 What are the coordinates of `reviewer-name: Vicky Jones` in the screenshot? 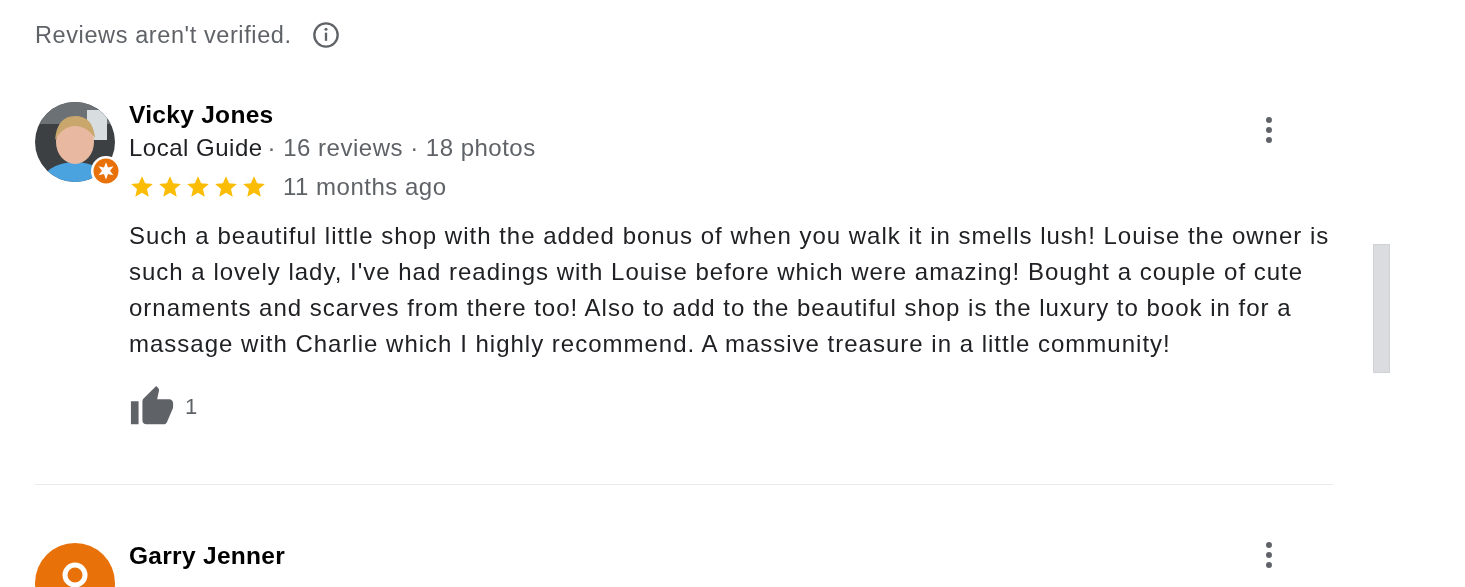 It's located at (201, 114).